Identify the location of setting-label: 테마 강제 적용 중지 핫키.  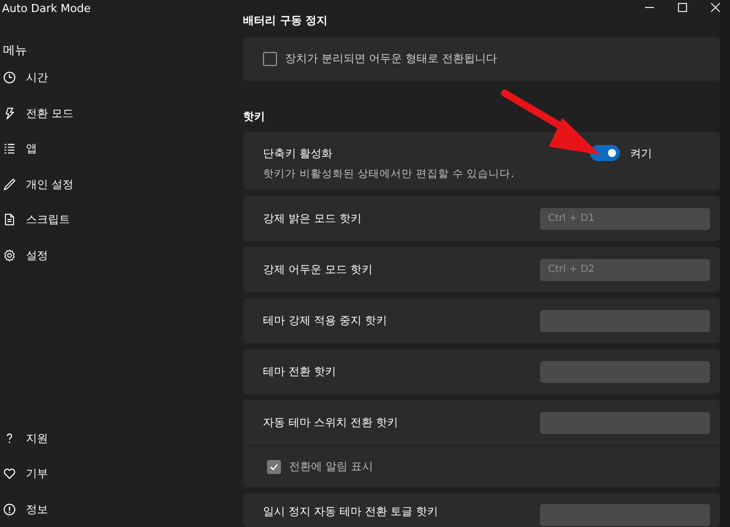
(325, 320).